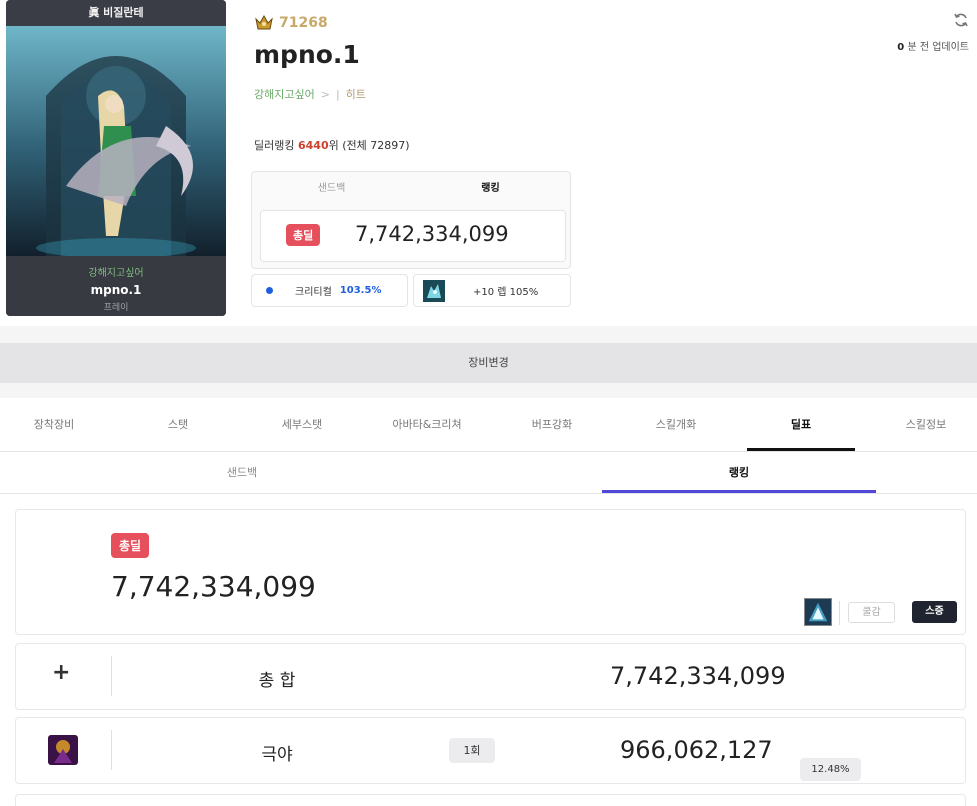 The image size is (977, 806). I want to click on skill-level-label: +10 렙 105%, so click(506, 292).